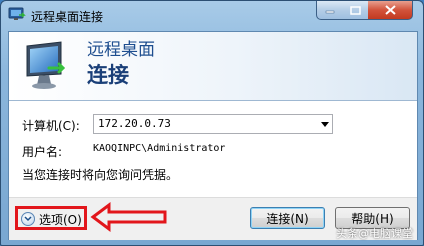 The width and height of the screenshot is (424, 246). I want to click on options-toggle: 选项(O), so click(51, 219).